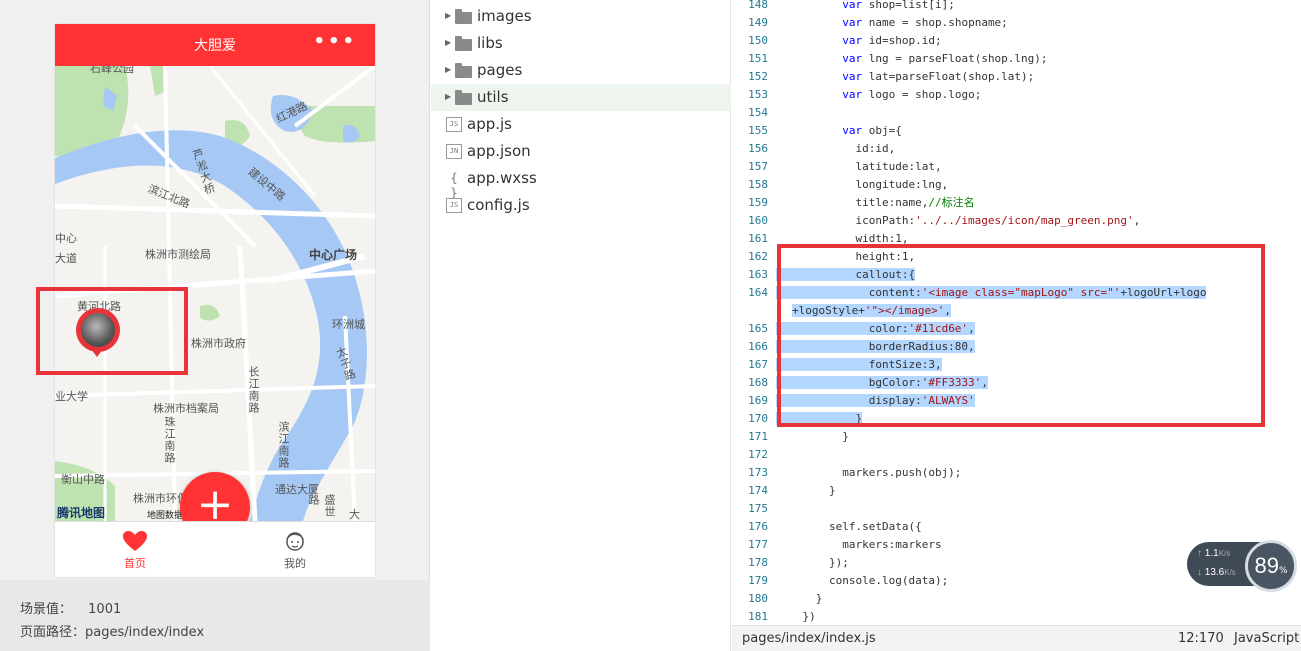 This screenshot has width=1301, height=651. Describe the element at coordinates (1016, 167) in the screenshot. I see `code-line: 157 latitude:lat,` at that location.